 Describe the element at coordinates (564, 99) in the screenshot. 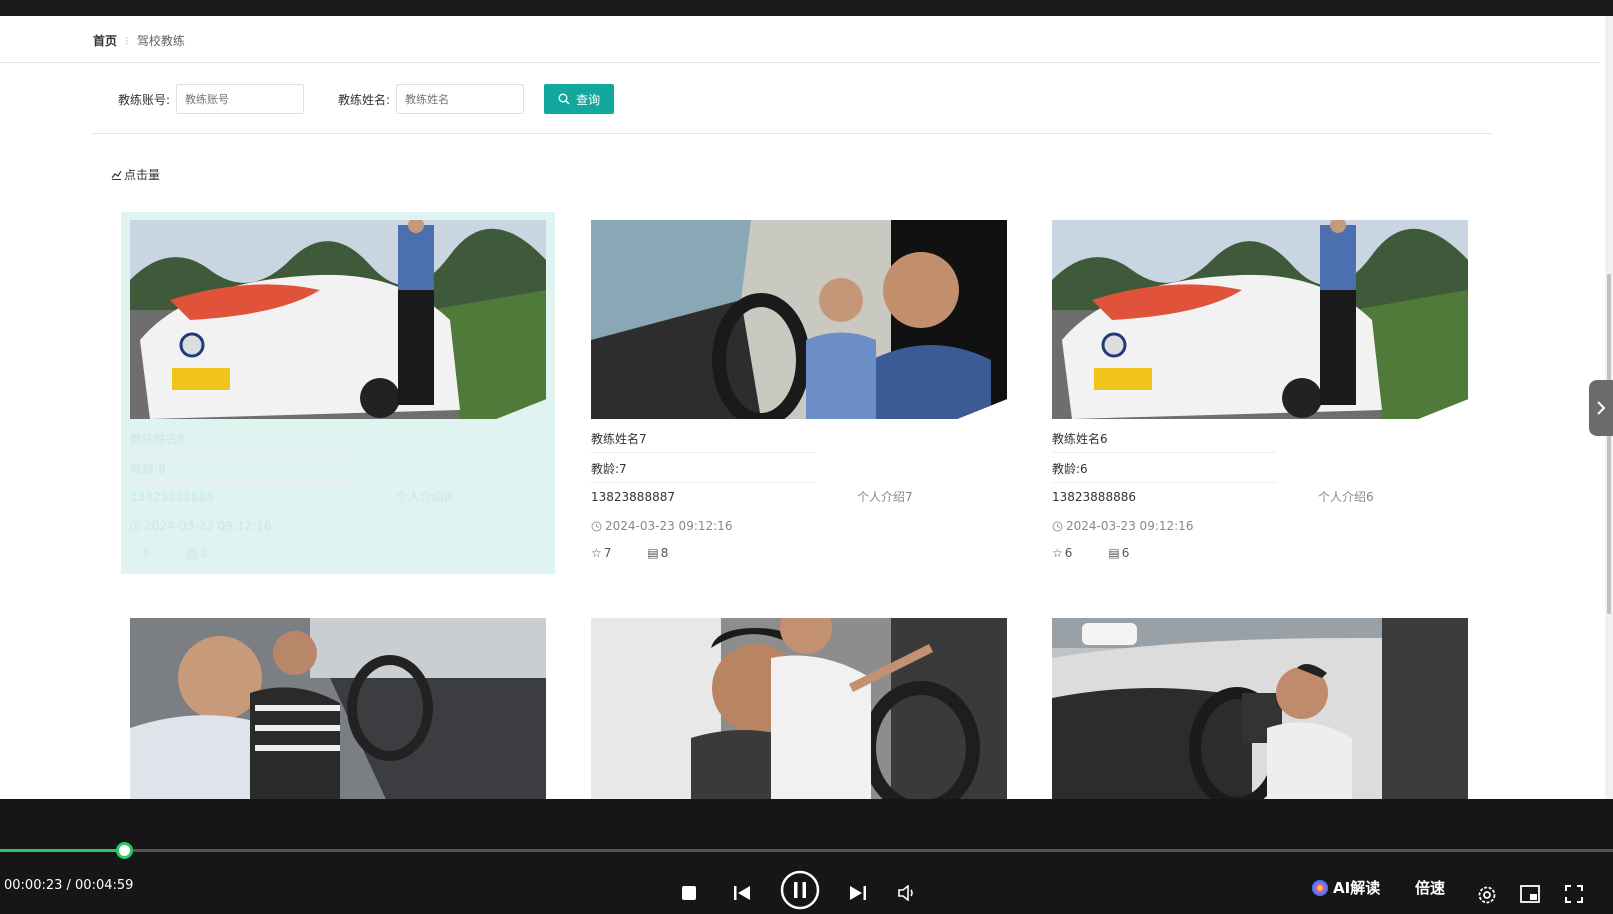

I see `search-icon` at that location.